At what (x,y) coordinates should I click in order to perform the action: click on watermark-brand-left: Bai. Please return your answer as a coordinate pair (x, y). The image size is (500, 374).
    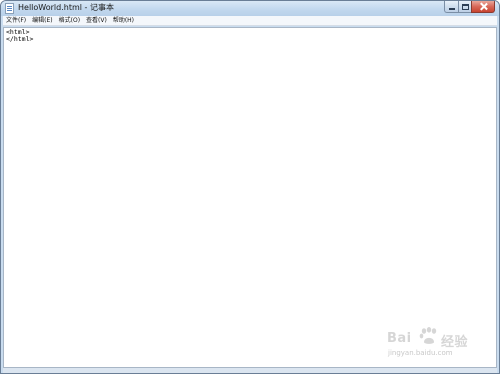
    Looking at the image, I should click on (399, 338).